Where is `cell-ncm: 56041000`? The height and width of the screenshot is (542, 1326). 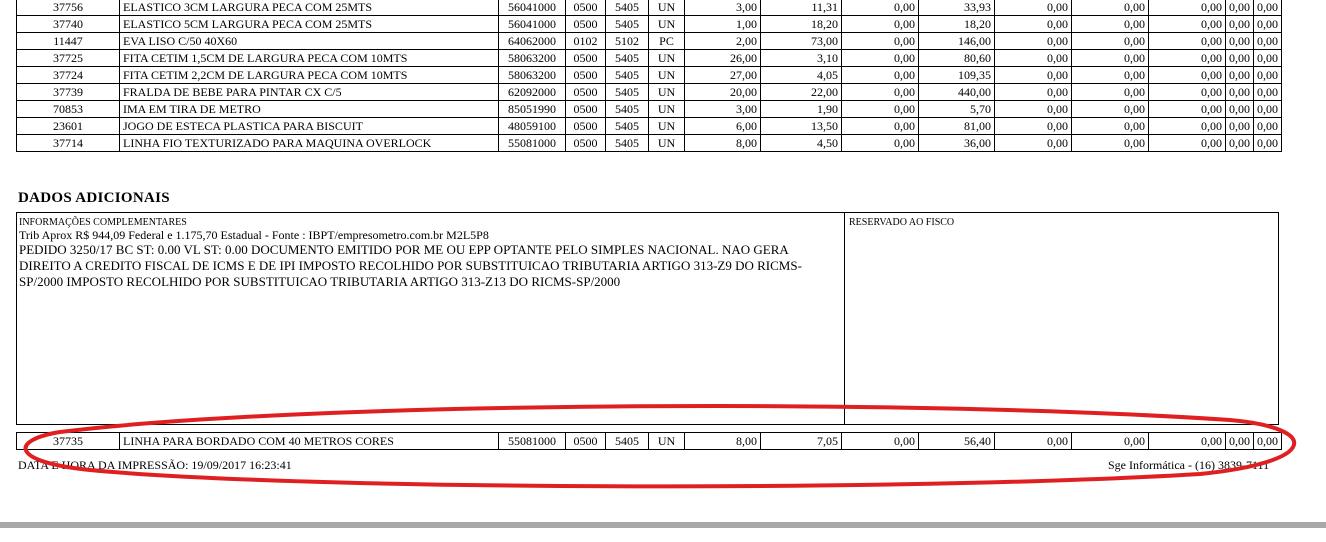 cell-ncm: 56041000 is located at coordinates (532, 24).